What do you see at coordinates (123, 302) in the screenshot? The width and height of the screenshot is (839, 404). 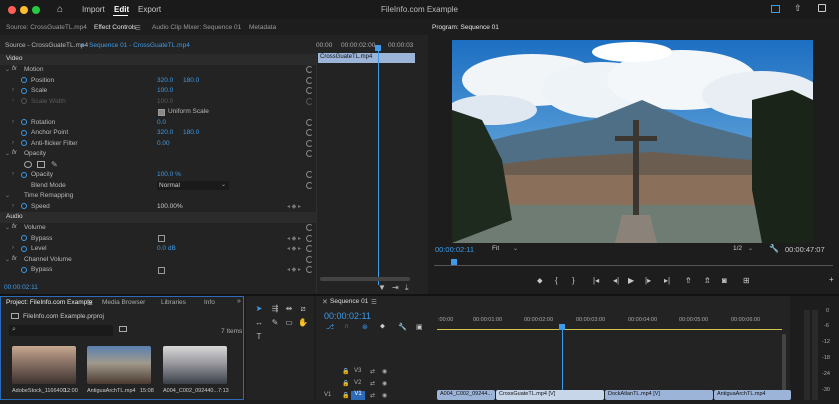 I see `tab-media-browser: Media Browser` at bounding box center [123, 302].